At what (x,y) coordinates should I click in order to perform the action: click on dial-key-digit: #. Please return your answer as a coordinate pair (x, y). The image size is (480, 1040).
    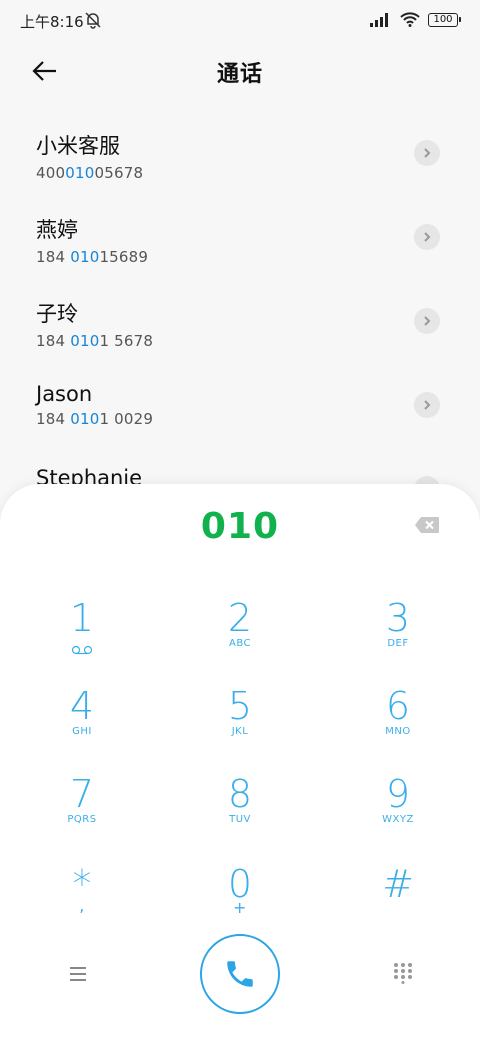
    Looking at the image, I should click on (398, 884).